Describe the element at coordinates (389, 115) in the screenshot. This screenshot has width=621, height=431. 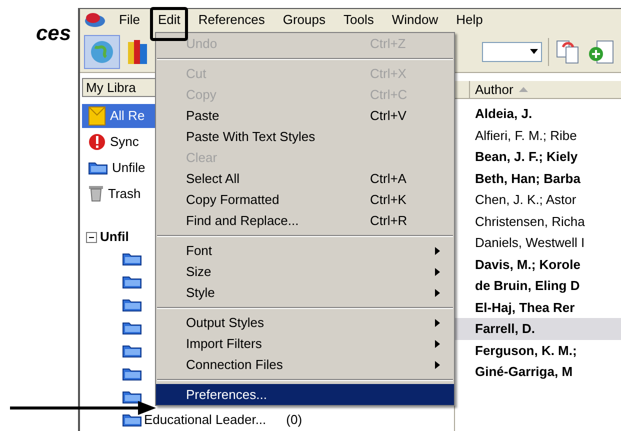
I see `shortcut-text: Ctrl+V` at that location.